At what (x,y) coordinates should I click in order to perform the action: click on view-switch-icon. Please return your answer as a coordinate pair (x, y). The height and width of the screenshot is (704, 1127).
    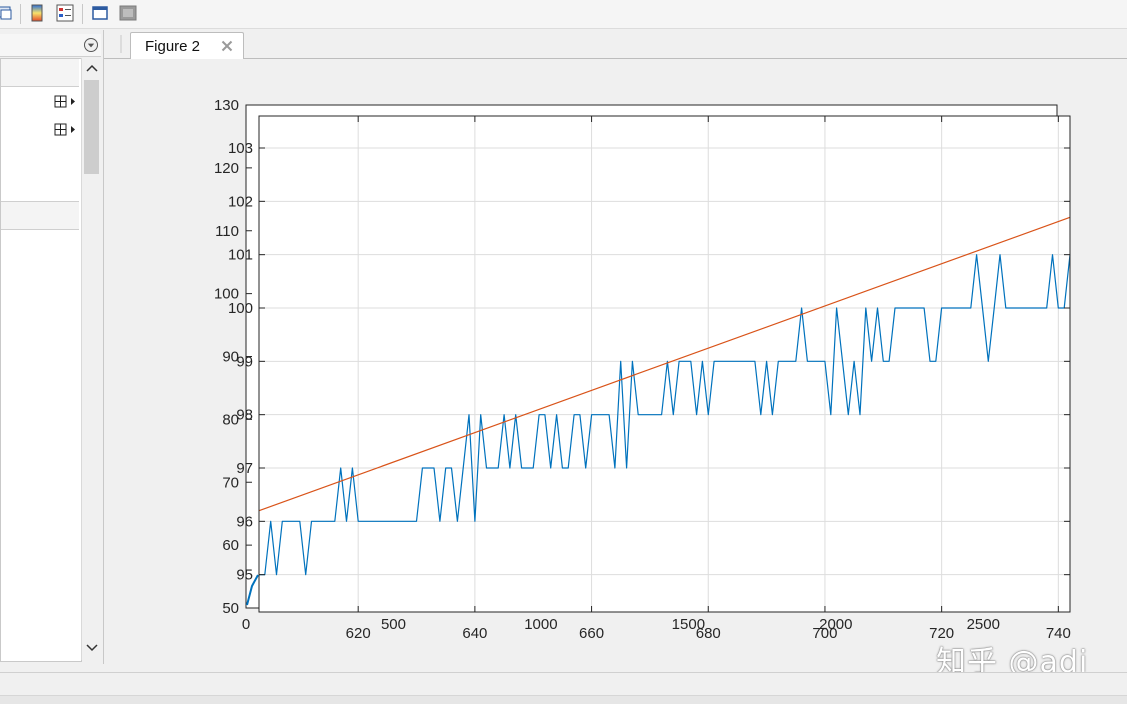
    Looking at the image, I should click on (8, 13).